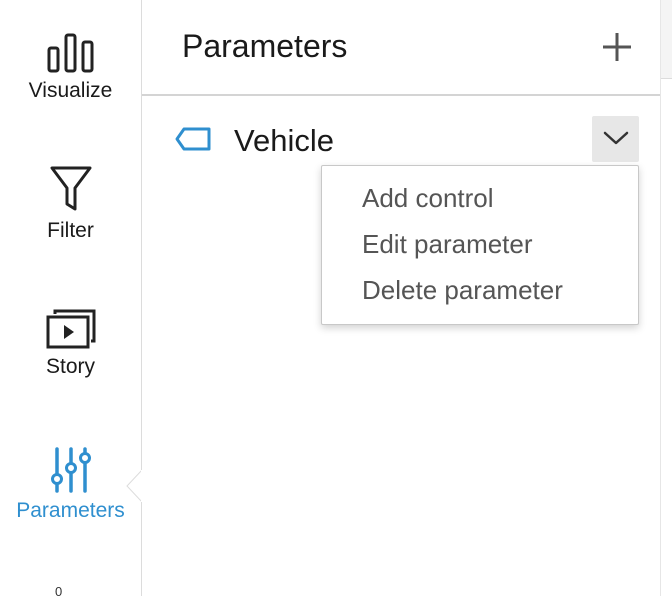 Image resolution: width=672 pixels, height=596 pixels. Describe the element at coordinates (265, 46) in the screenshot. I see `panel-title: Parameters` at that location.